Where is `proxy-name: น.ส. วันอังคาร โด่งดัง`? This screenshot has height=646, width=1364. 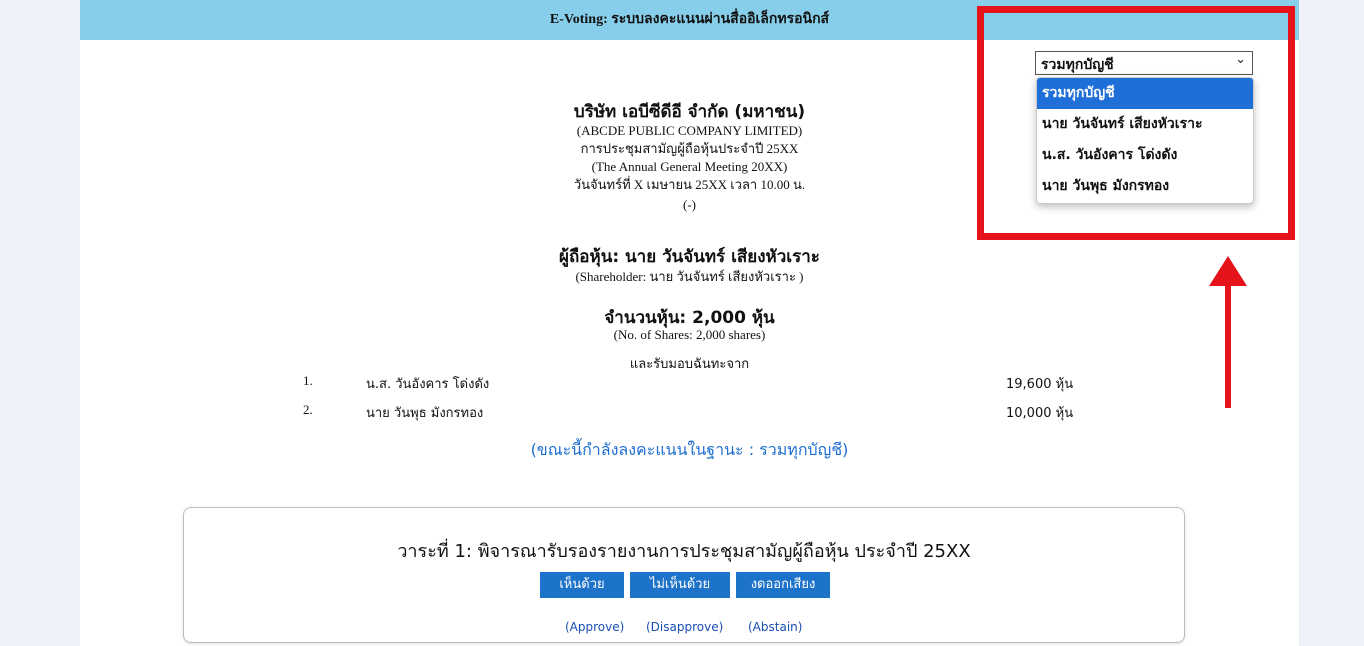
proxy-name: น.ส. วันอังคาร โด่งดัง is located at coordinates (428, 384).